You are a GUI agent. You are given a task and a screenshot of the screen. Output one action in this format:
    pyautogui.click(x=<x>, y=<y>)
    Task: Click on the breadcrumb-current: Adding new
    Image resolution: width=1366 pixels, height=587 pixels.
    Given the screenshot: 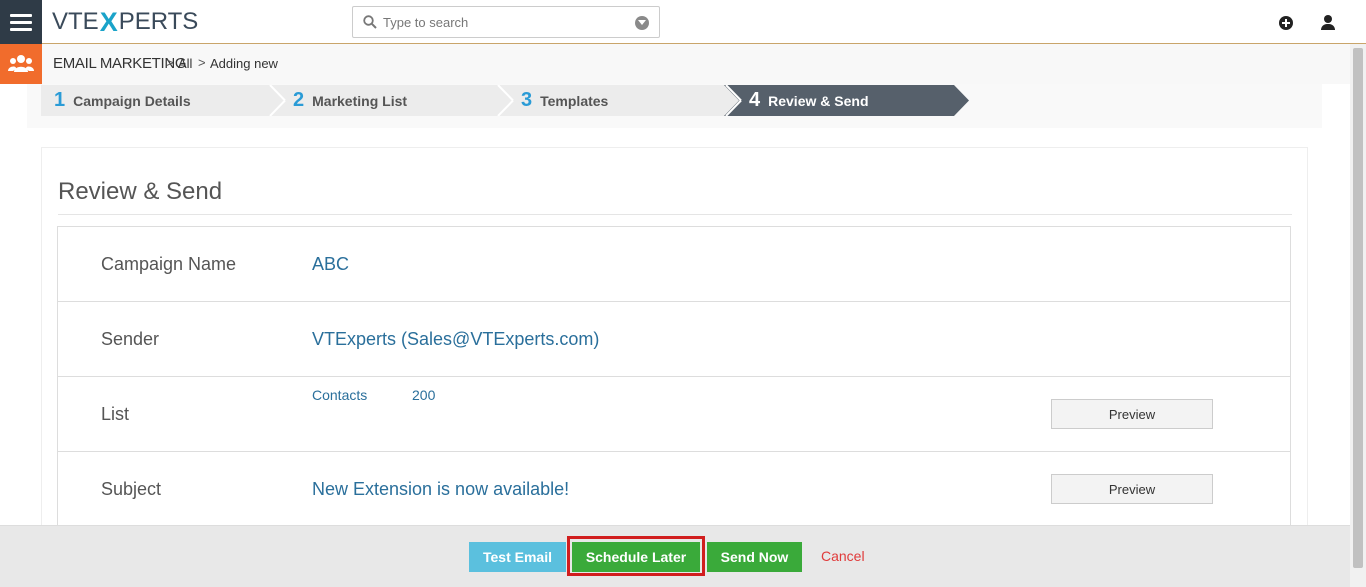 What is the action you would take?
    pyautogui.click(x=244, y=63)
    